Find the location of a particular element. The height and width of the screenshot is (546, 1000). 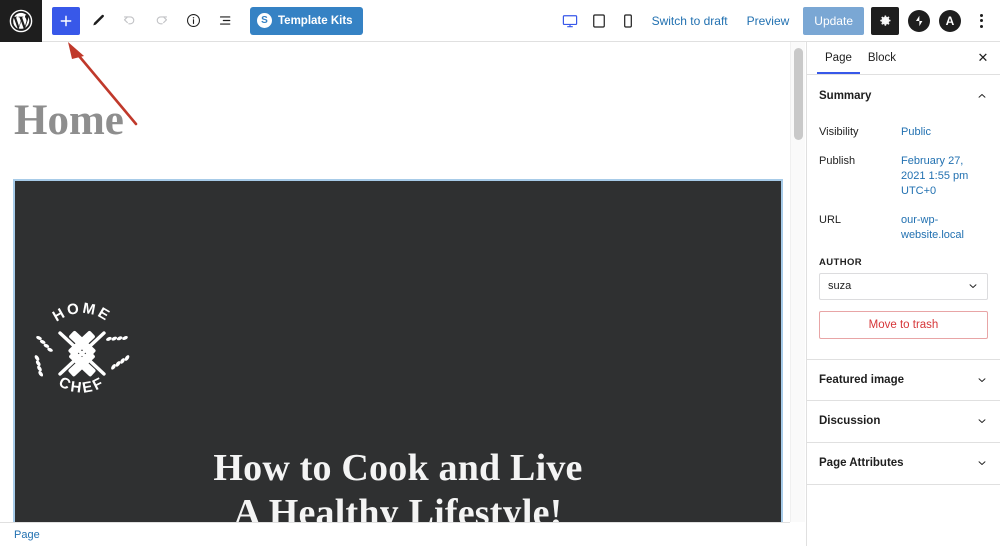

mobile-icon is located at coordinates (627, 20).